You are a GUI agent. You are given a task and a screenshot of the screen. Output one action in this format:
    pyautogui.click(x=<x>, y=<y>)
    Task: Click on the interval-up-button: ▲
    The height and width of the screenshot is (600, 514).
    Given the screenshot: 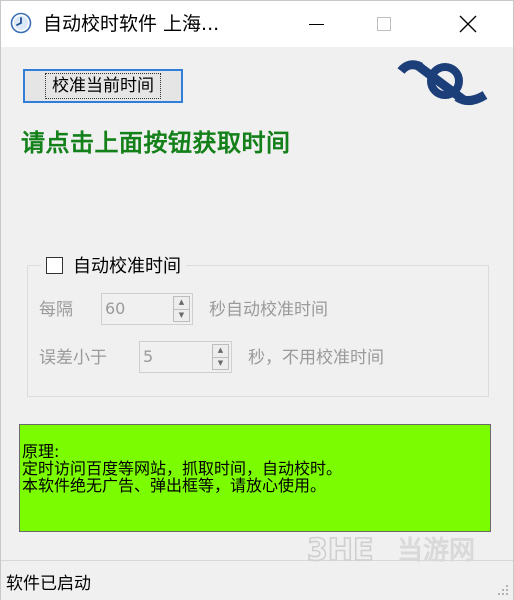 What is the action you would take?
    pyautogui.click(x=181, y=302)
    